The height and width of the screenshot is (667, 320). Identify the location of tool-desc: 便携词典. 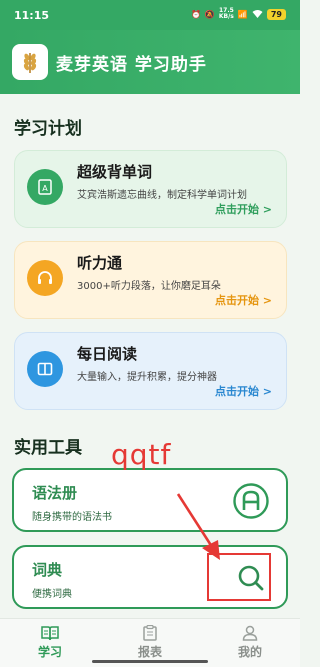
(52, 594).